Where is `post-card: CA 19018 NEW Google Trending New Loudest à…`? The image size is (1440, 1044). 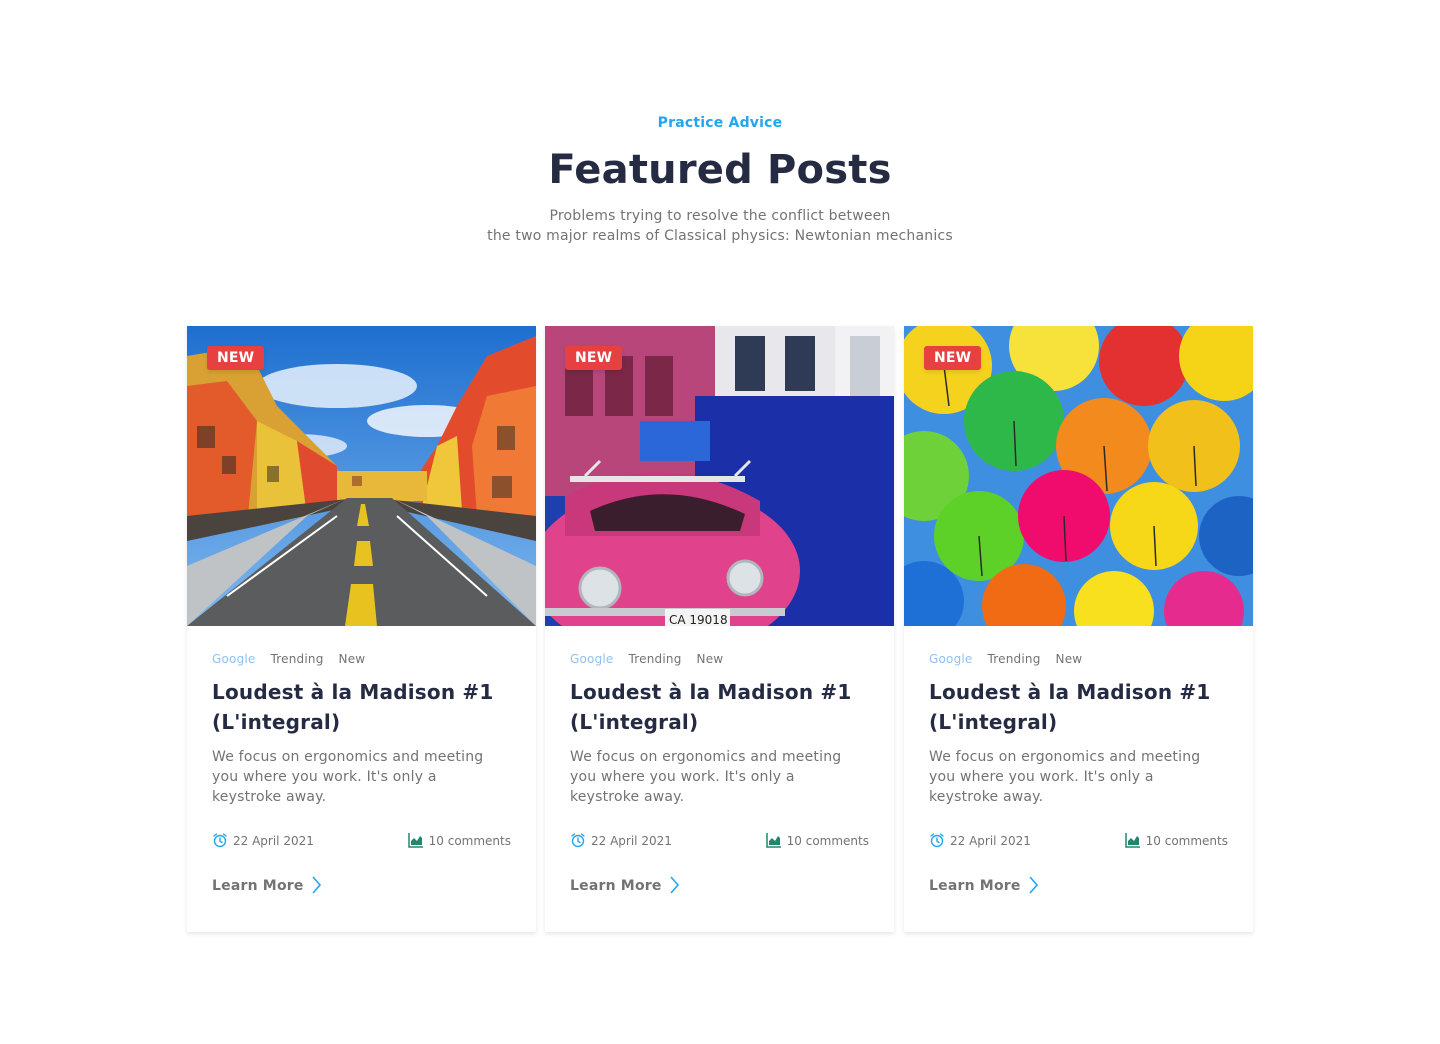 post-card: CA 19018 NEW Google Trending New Loudest à… is located at coordinates (719, 629).